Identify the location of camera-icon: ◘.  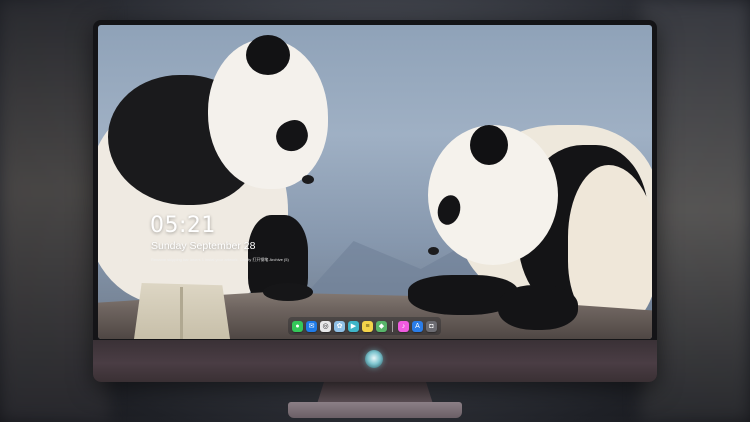
(431, 326).